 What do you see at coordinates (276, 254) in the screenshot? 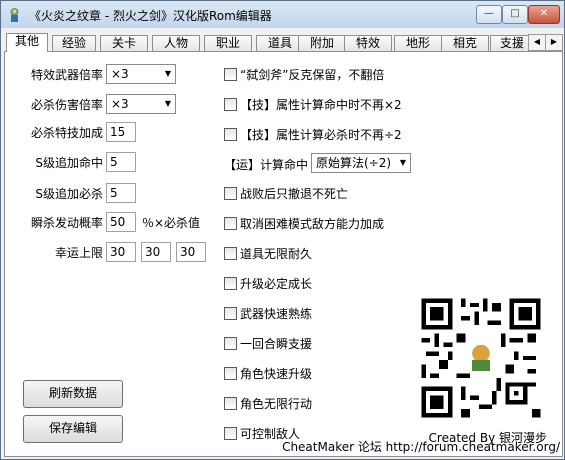
I see `check-label: 道具无限耐久` at bounding box center [276, 254].